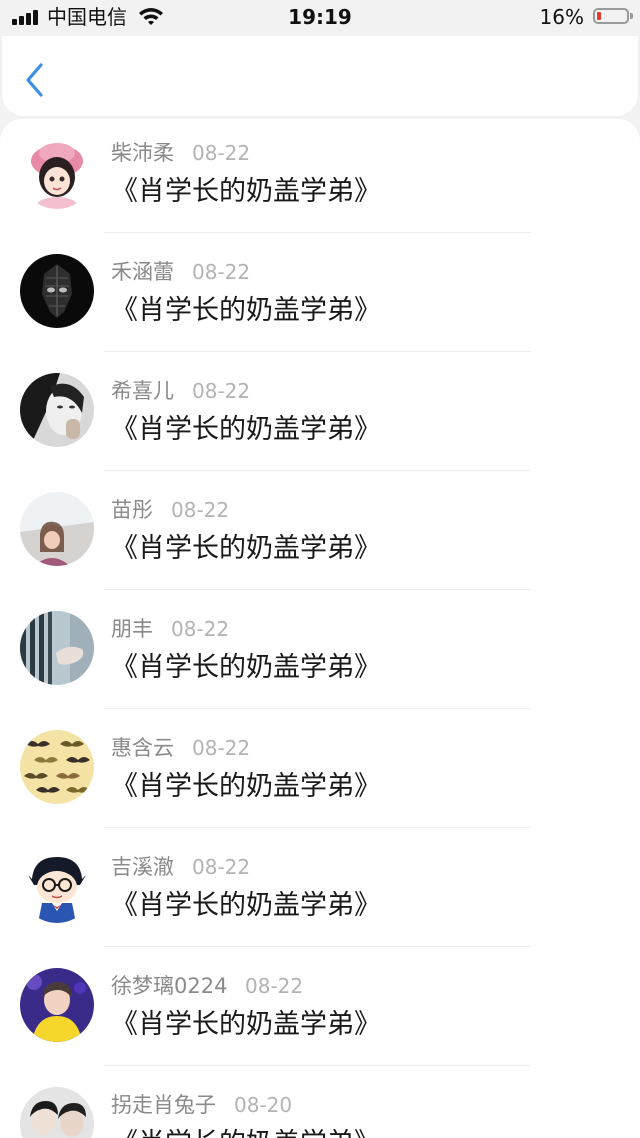  What do you see at coordinates (631, 16) in the screenshot?
I see `battery-tip` at bounding box center [631, 16].